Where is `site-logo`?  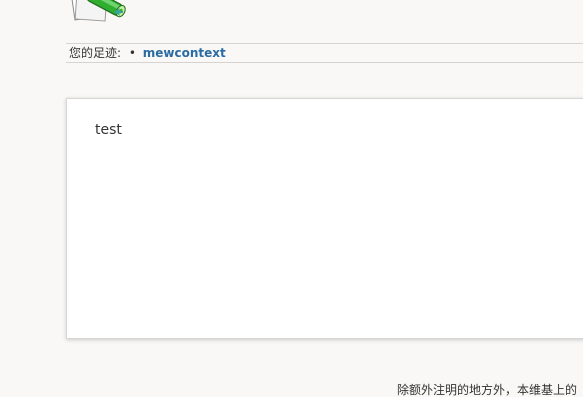
site-logo is located at coordinates (103, 12).